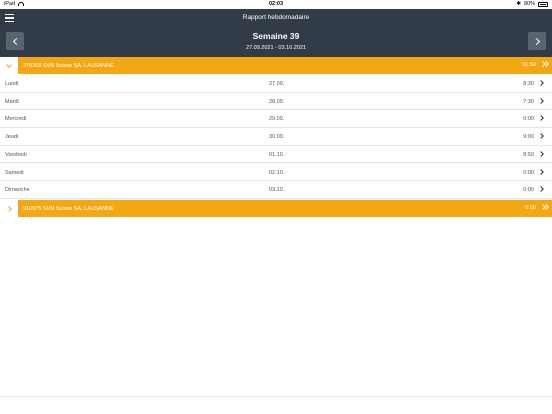 Image resolution: width=552 pixels, height=414 pixels. I want to click on status-time: 02:03, so click(276, 4).